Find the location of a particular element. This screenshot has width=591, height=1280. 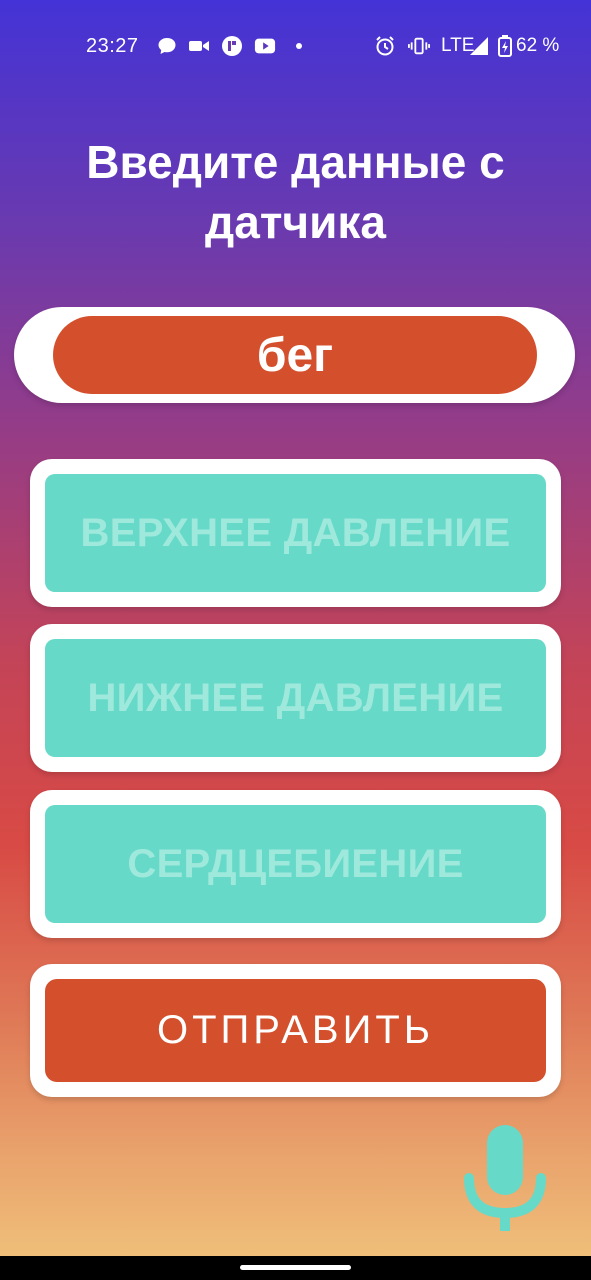

heartbeat-input: СЕРДЦЕБИЕНИЕ is located at coordinates (295, 864).